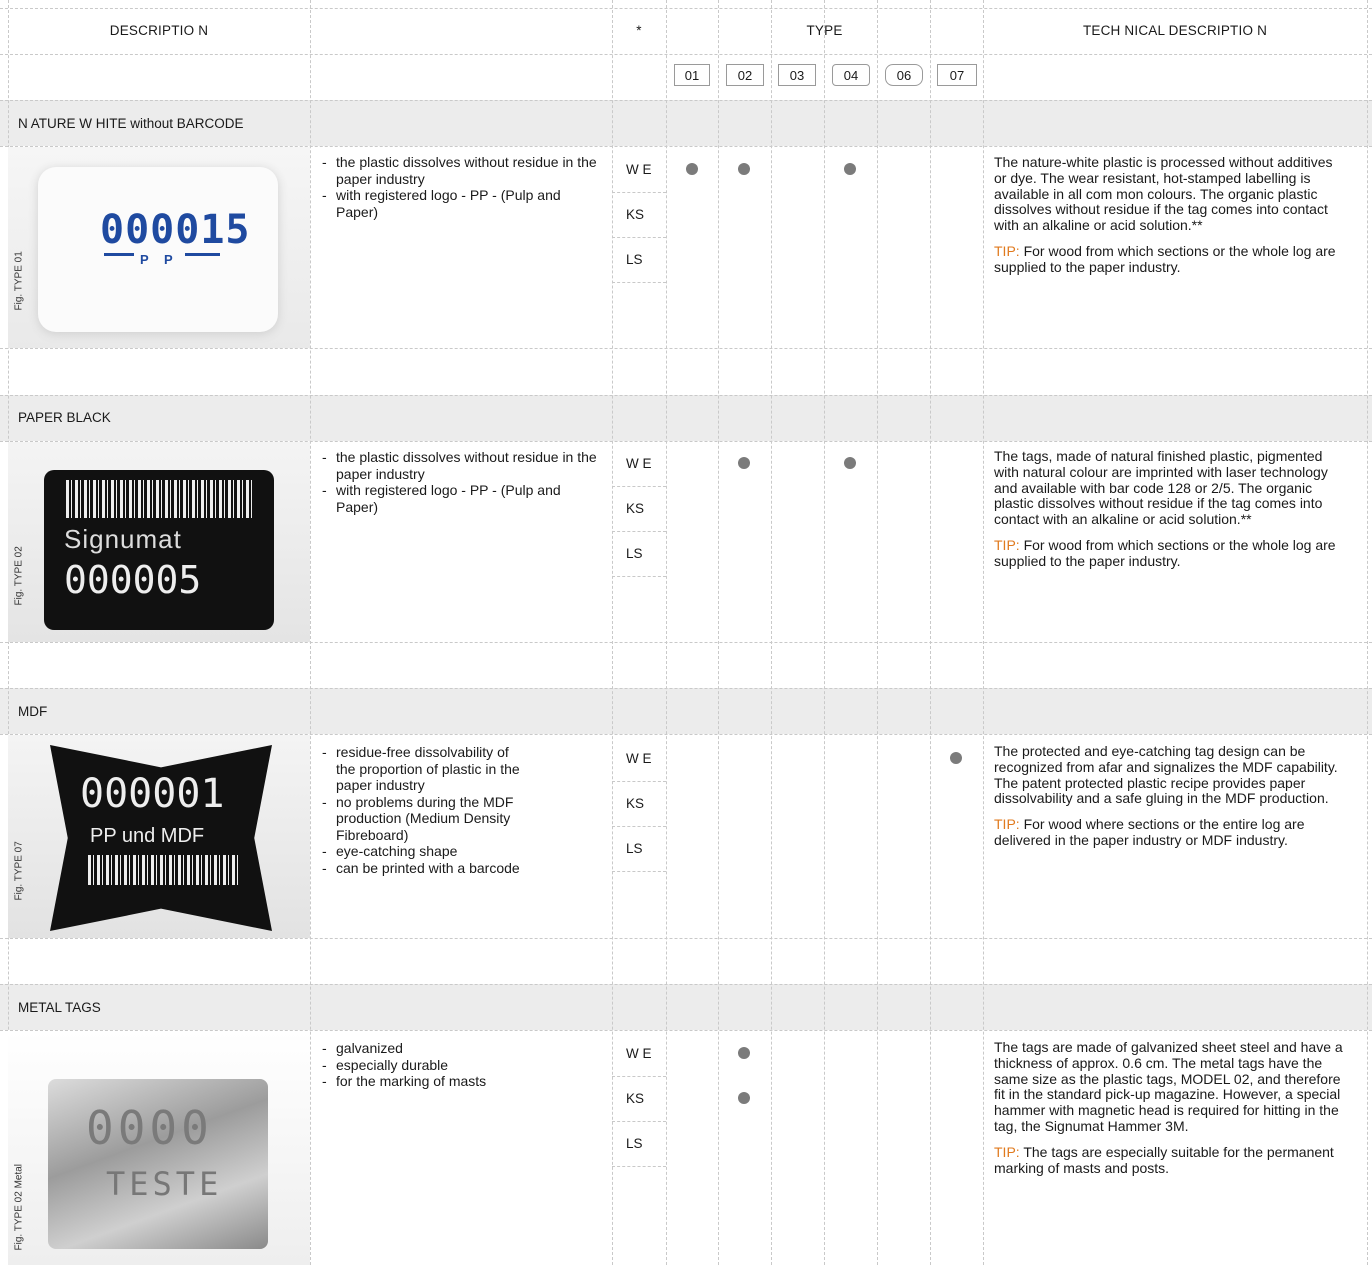  What do you see at coordinates (1175, 30) in the screenshot?
I see `header-technical-description: TECH NICAL DESCRIPTIO N` at bounding box center [1175, 30].